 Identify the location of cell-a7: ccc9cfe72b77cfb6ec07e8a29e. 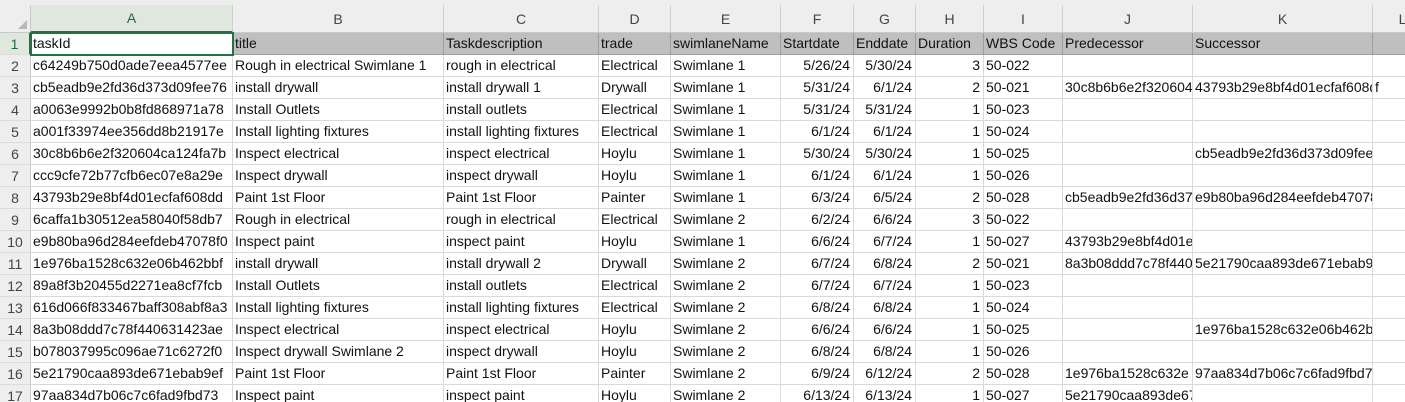
(132, 176).